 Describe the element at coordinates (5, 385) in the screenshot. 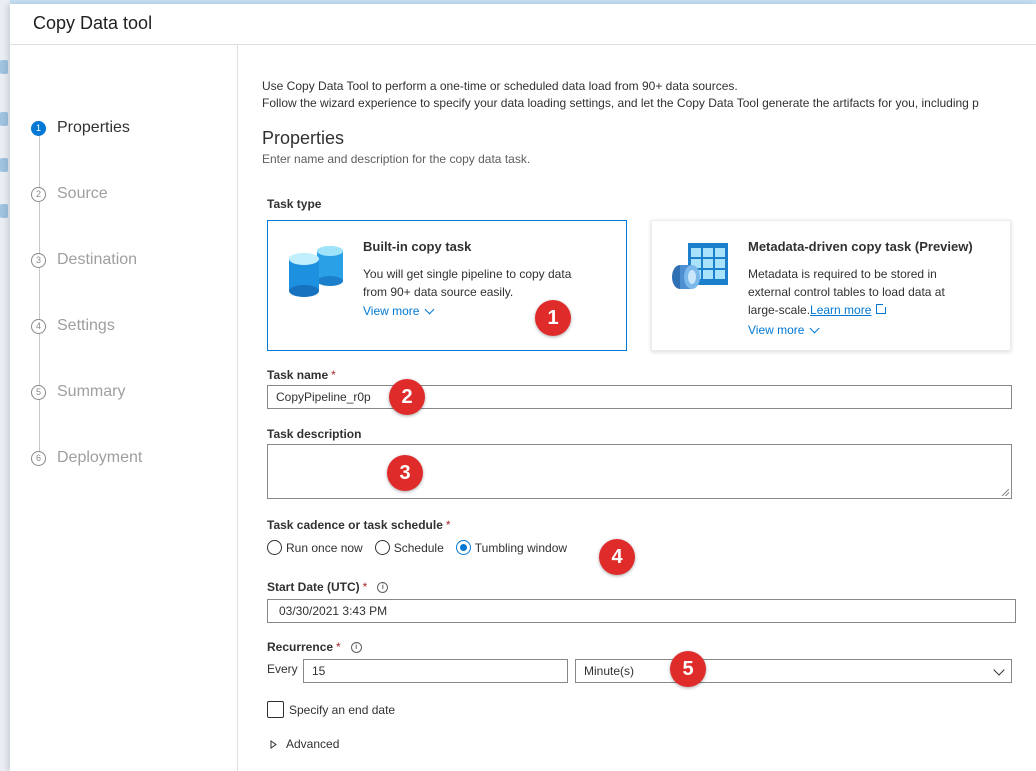

I see `background-app-sidebar` at that location.